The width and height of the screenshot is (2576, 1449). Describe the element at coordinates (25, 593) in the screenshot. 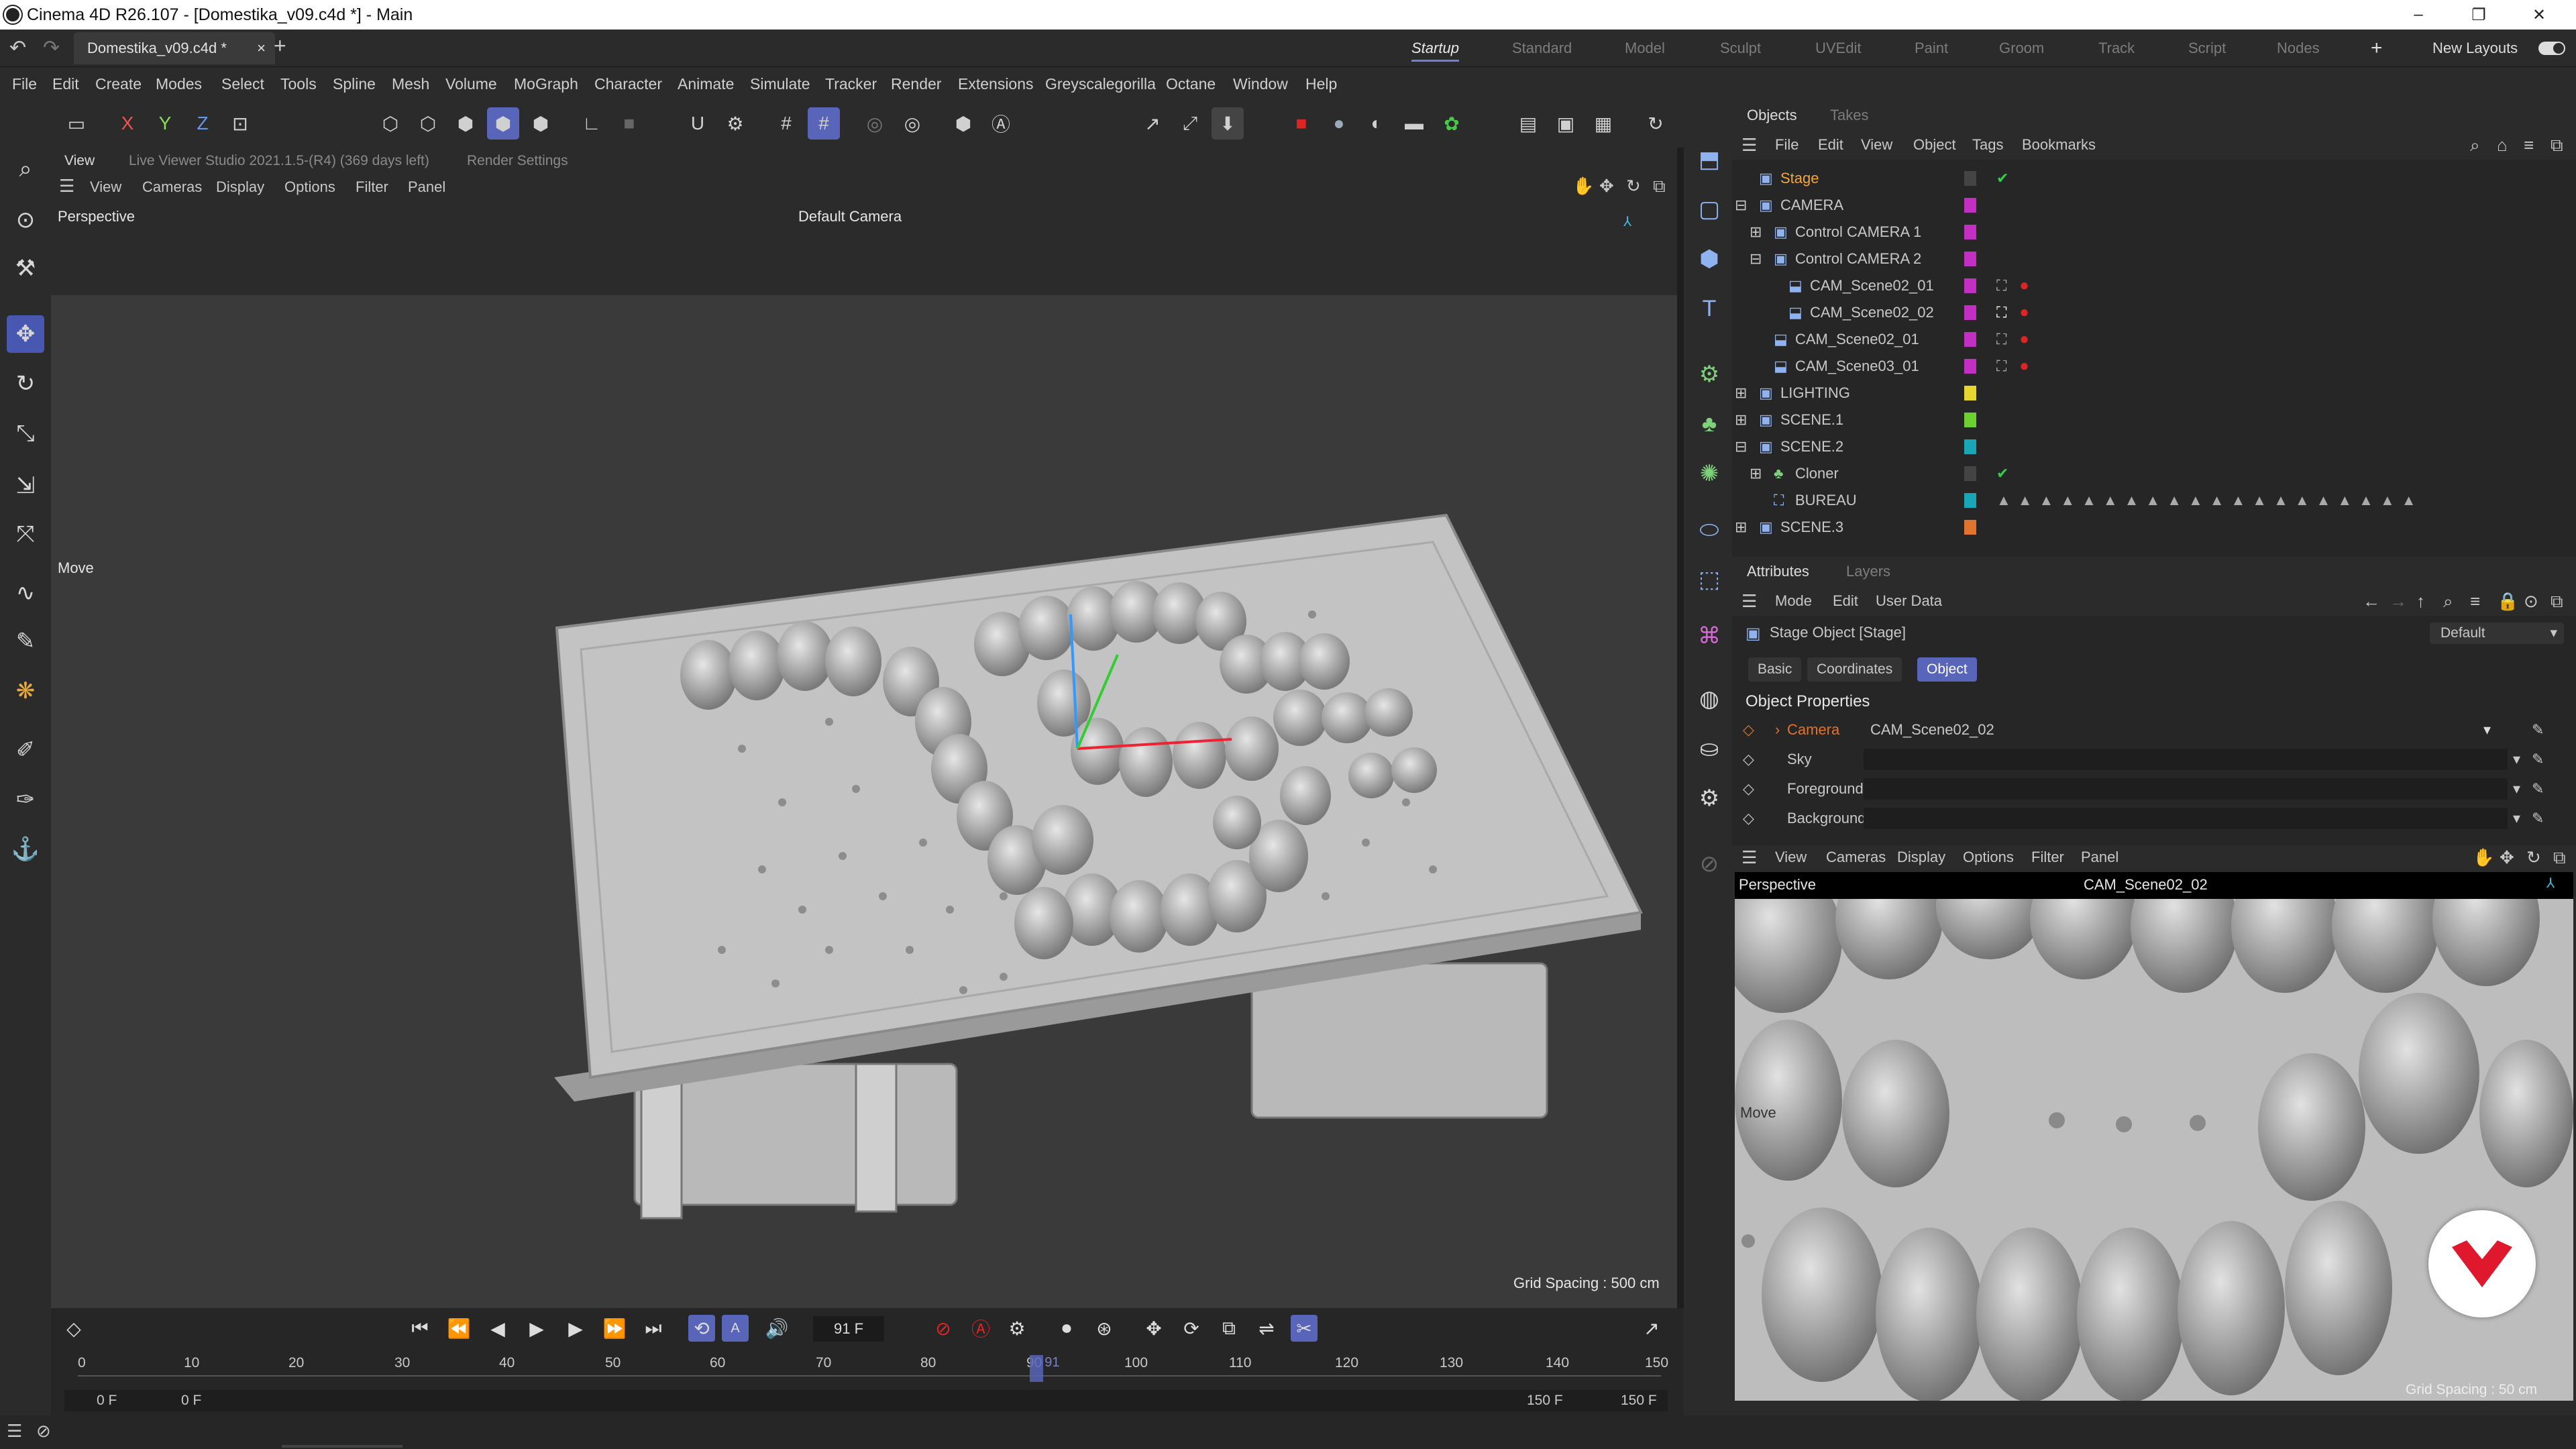

I see `spline-pen-icon: ∿` at that location.